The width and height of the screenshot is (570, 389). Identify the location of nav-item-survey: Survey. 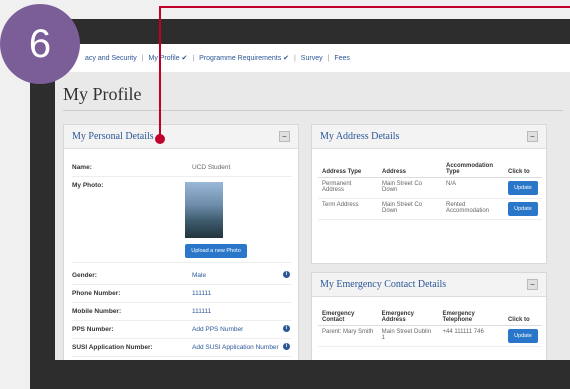
(312, 58).